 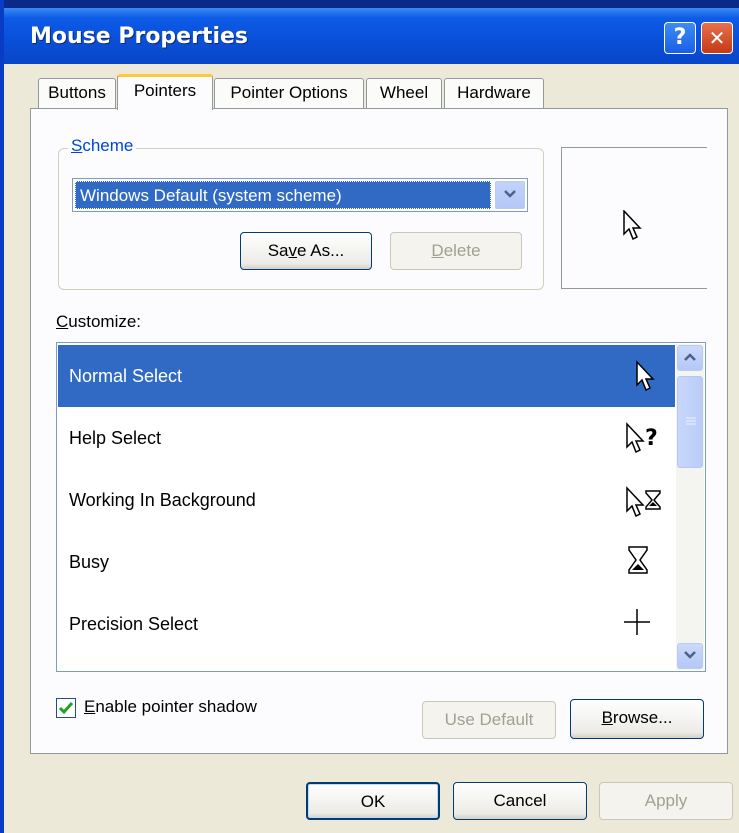 I want to click on pointer-preview, so click(x=634, y=218).